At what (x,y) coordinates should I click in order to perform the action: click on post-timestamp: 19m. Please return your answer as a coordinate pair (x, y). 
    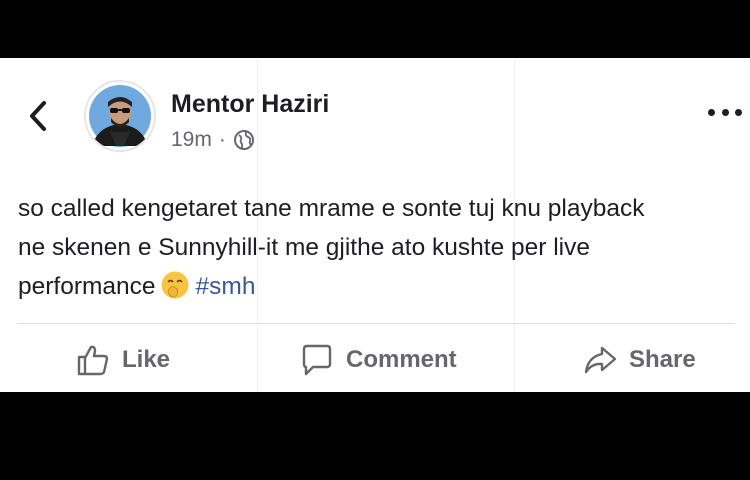
    Looking at the image, I should click on (191, 140).